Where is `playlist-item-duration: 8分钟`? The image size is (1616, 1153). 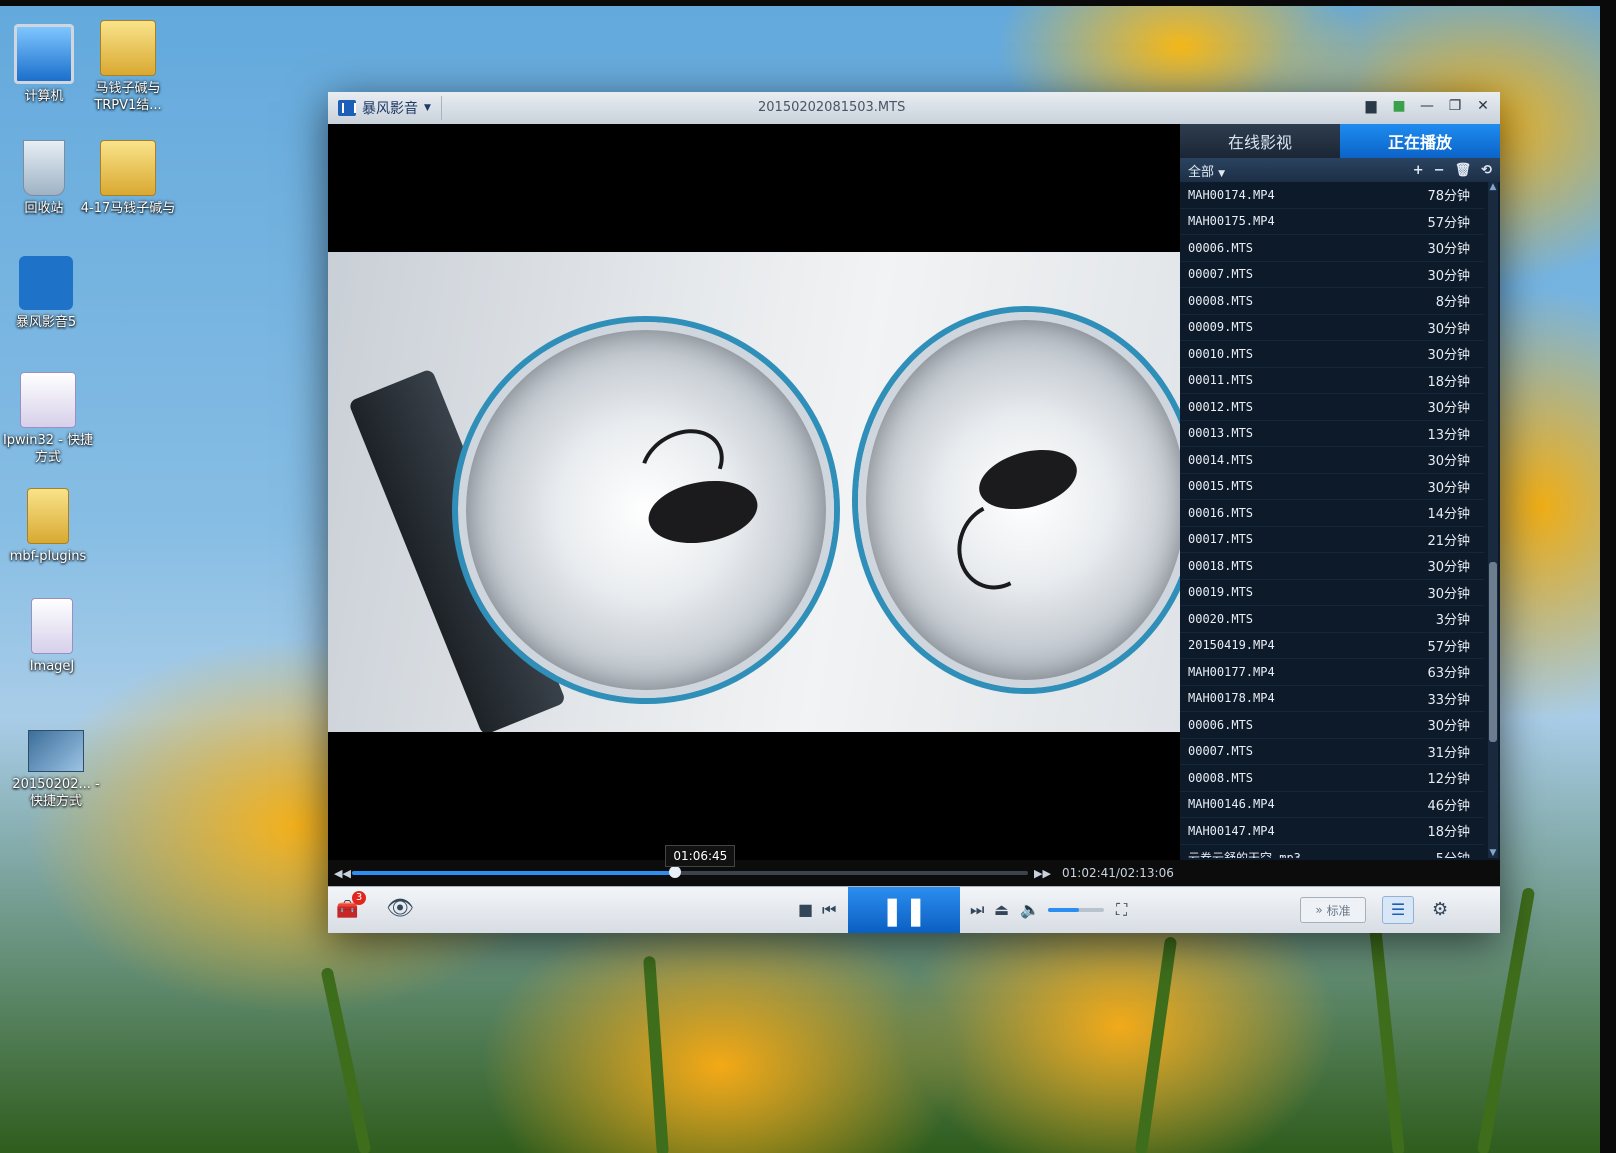
playlist-item-duration: 8分钟 is located at coordinates (1452, 303).